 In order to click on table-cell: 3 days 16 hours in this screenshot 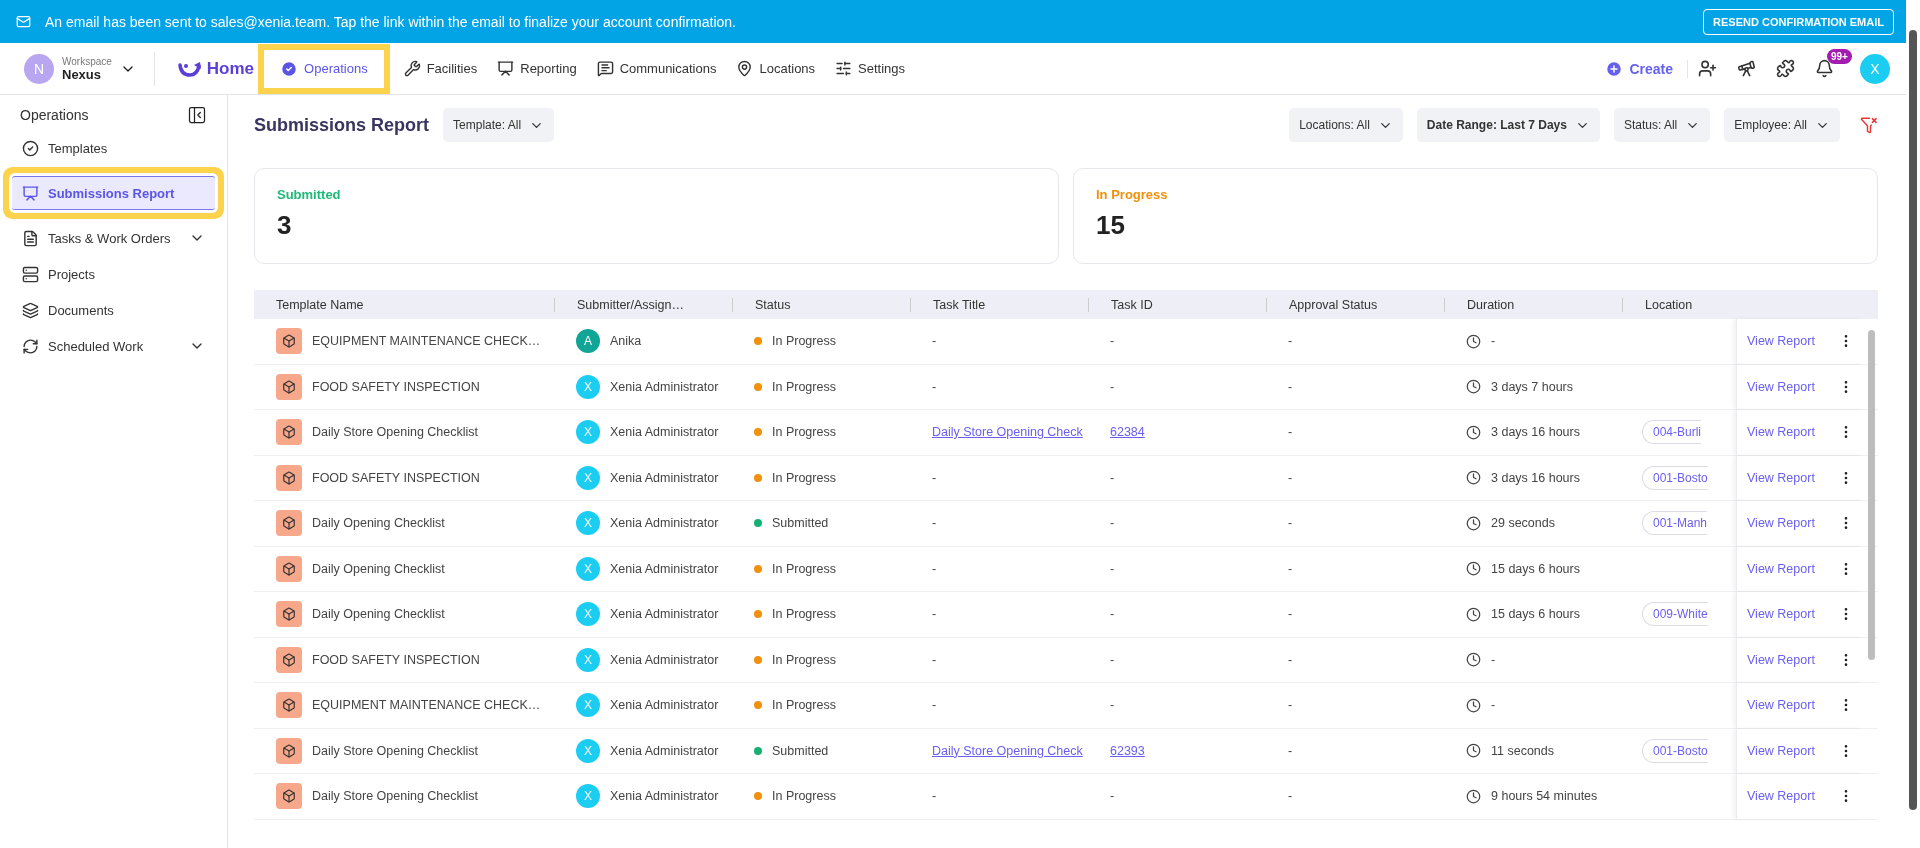, I will do `click(1535, 477)`.